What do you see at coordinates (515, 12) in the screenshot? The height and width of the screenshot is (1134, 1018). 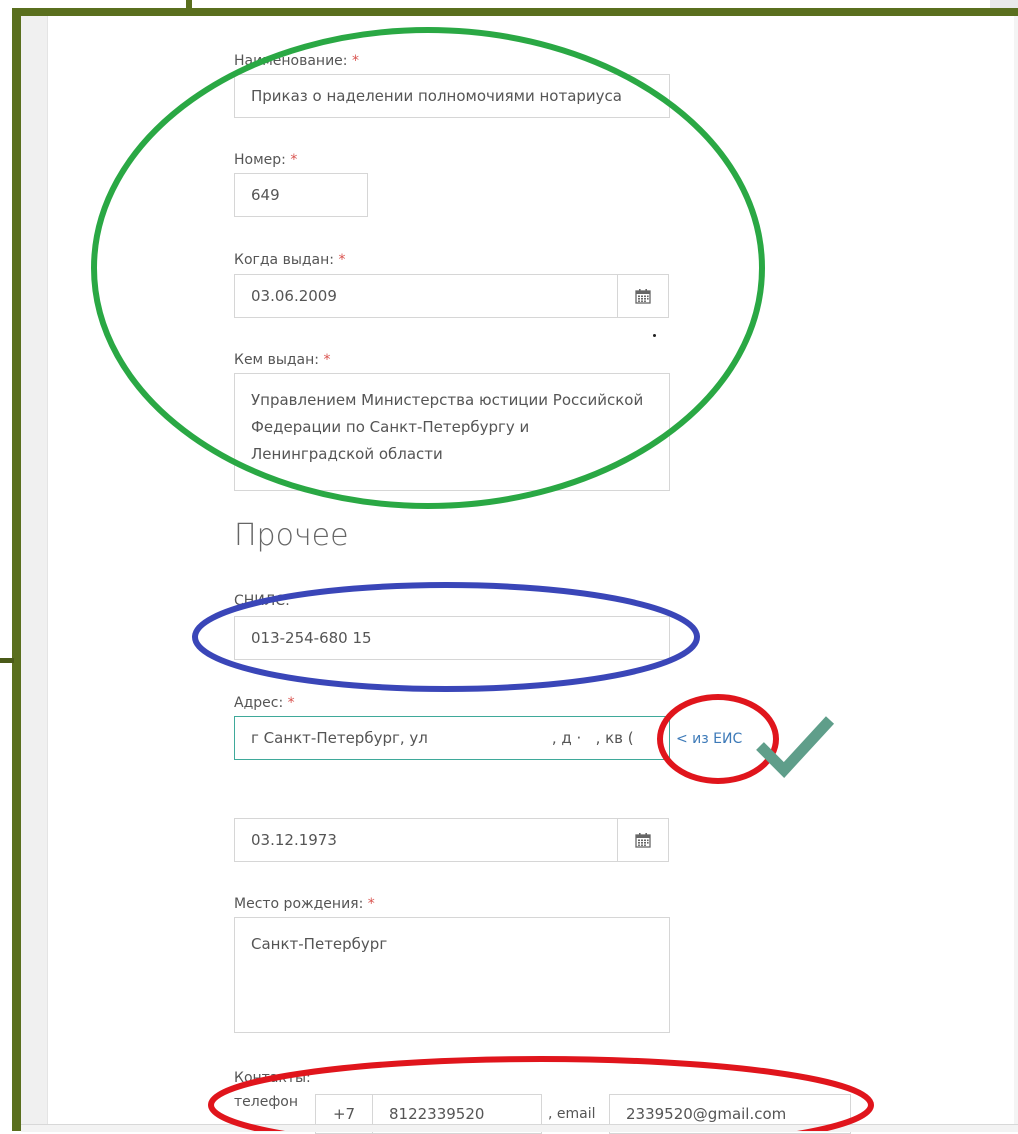 I see `window-frame-top` at bounding box center [515, 12].